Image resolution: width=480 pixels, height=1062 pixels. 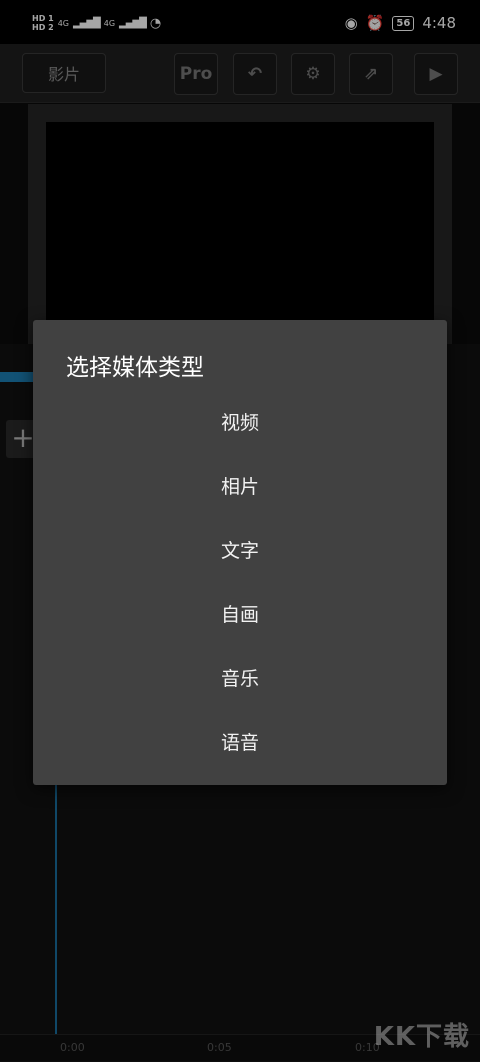 I want to click on menu-item-text: 文字, so click(x=240, y=551).